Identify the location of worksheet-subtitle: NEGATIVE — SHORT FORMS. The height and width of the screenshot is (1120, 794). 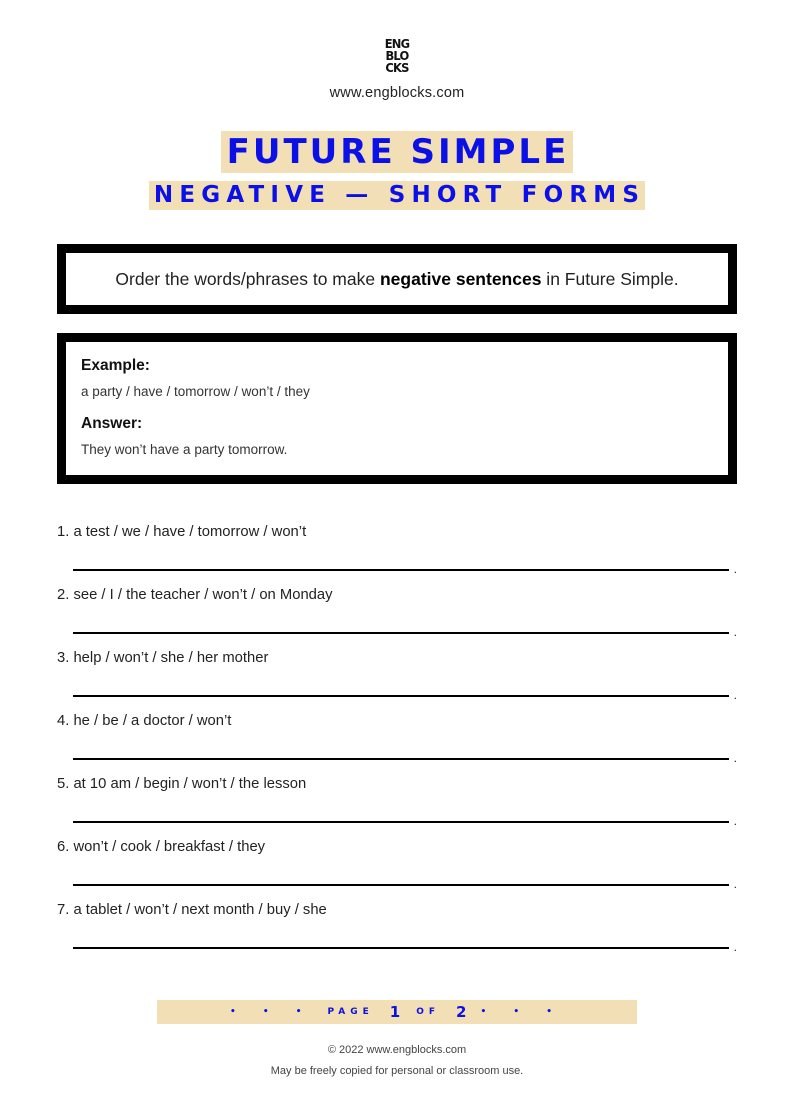
(397, 195).